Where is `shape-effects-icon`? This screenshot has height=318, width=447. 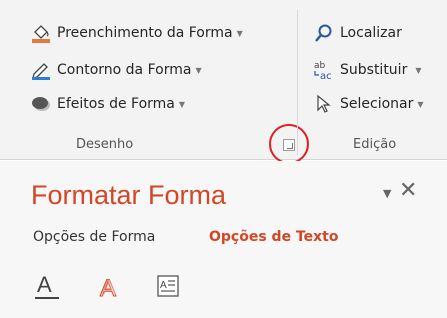 shape-effects-icon is located at coordinates (41, 104).